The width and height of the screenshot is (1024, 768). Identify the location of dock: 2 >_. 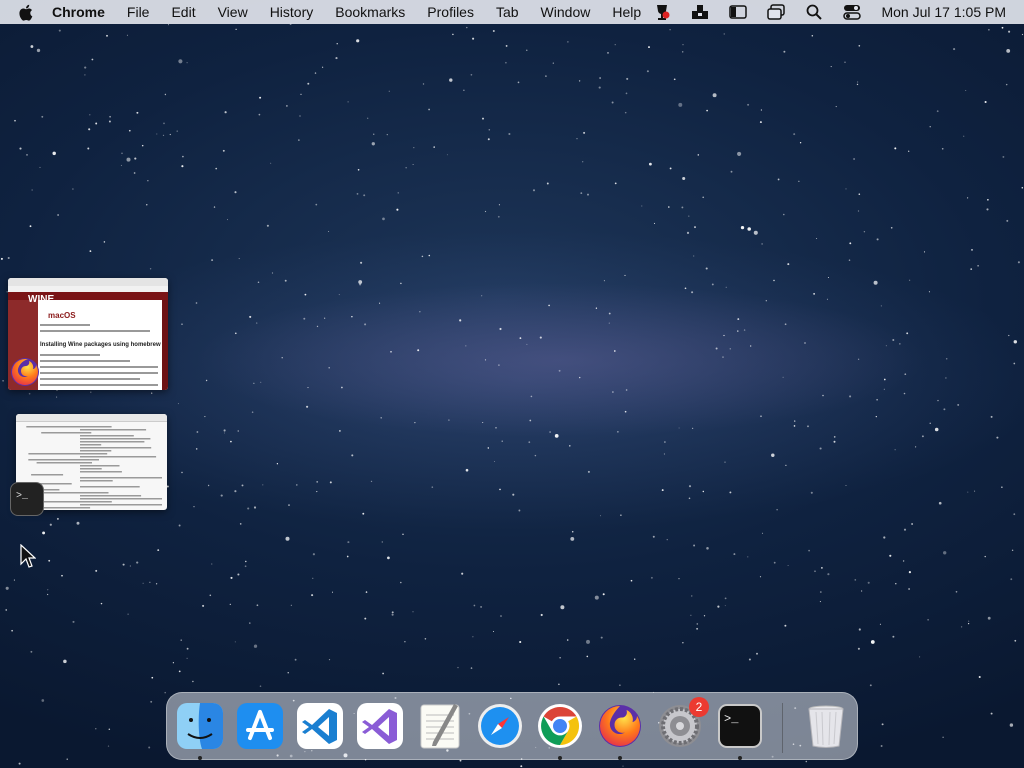
(512, 726).